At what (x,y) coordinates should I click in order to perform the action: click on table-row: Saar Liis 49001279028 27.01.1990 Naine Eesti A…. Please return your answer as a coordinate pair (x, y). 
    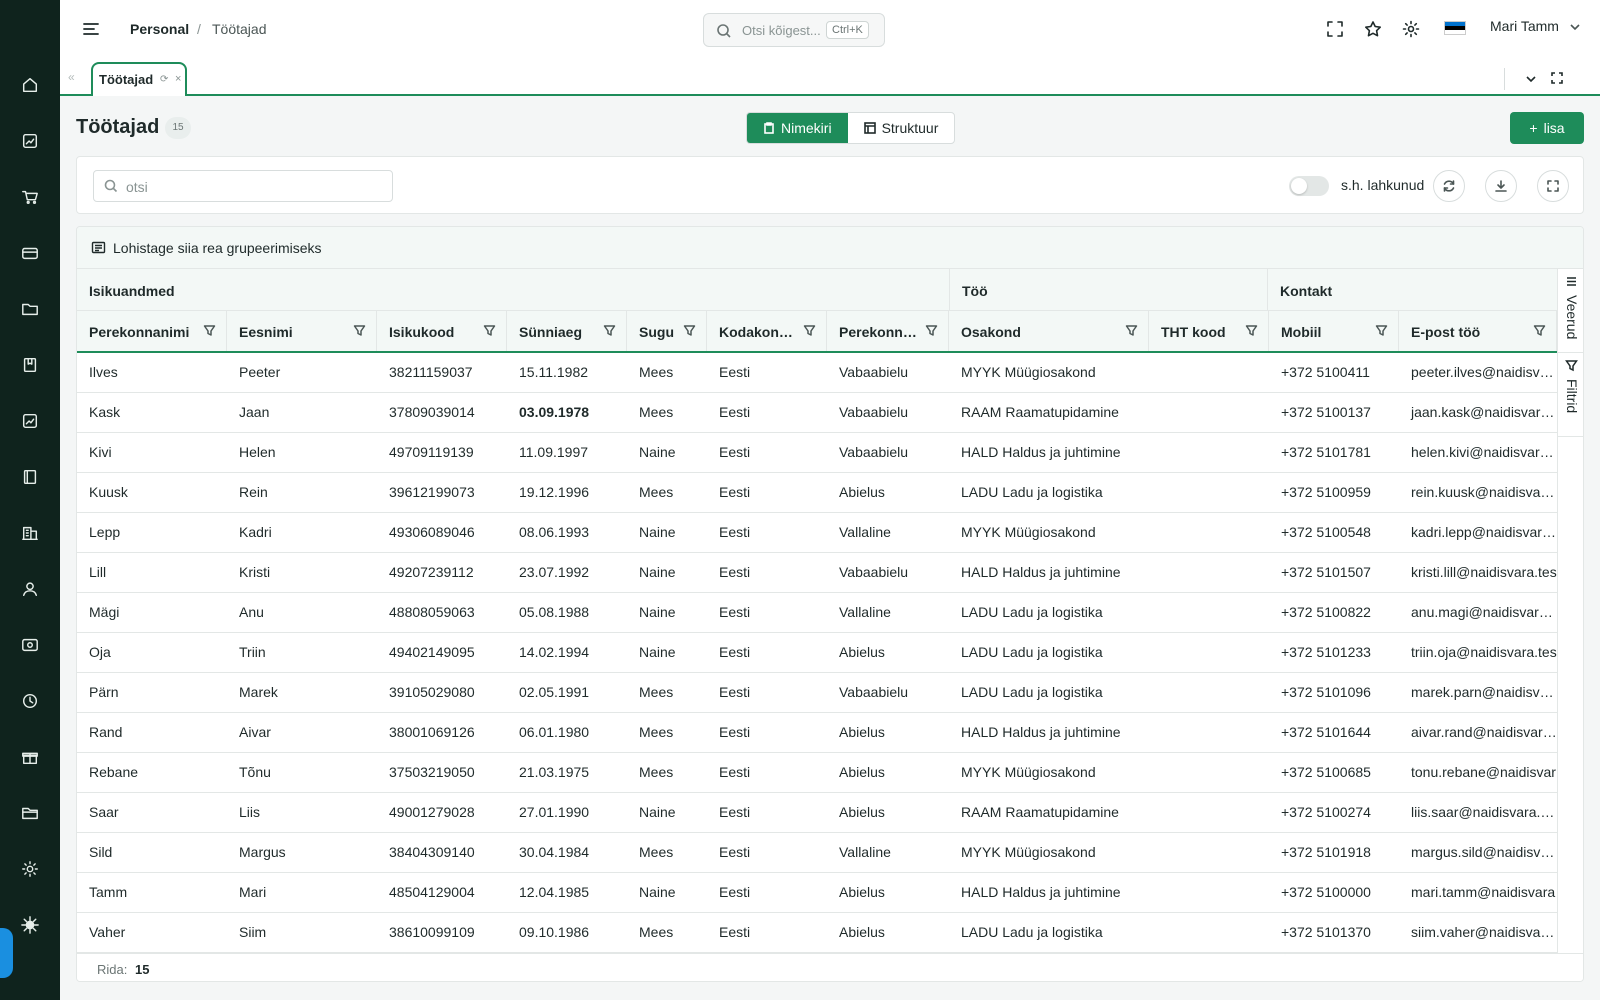
    Looking at the image, I should click on (817, 813).